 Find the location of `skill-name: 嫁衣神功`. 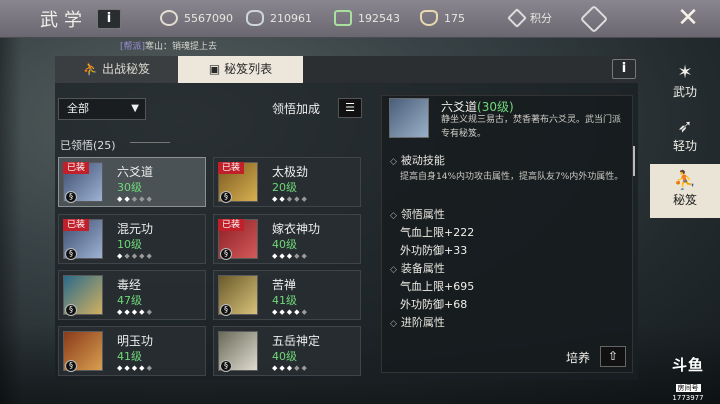

skill-name: 嫁衣神功 is located at coordinates (296, 229).